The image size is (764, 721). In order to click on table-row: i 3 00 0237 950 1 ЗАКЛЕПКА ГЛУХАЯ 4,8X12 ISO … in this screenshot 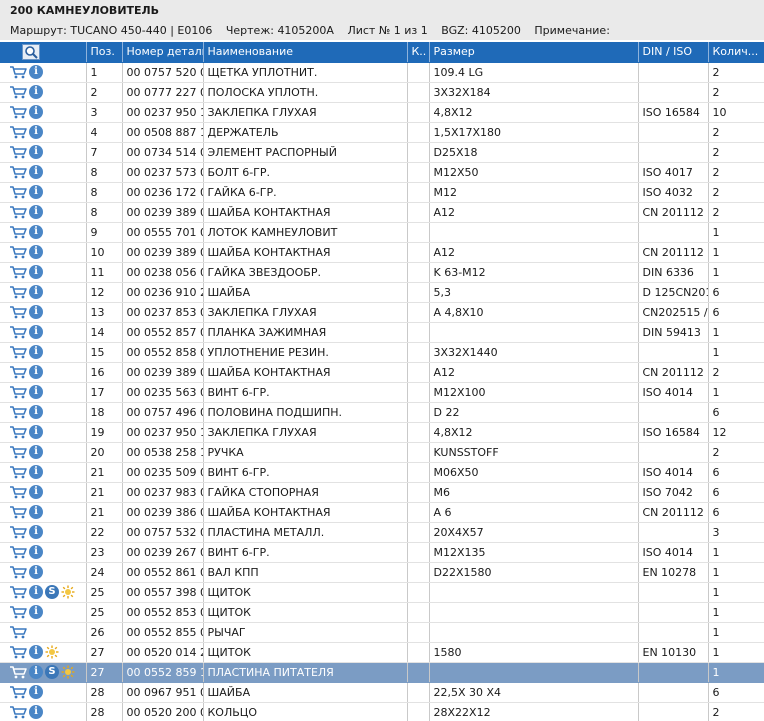, I will do `click(382, 112)`.